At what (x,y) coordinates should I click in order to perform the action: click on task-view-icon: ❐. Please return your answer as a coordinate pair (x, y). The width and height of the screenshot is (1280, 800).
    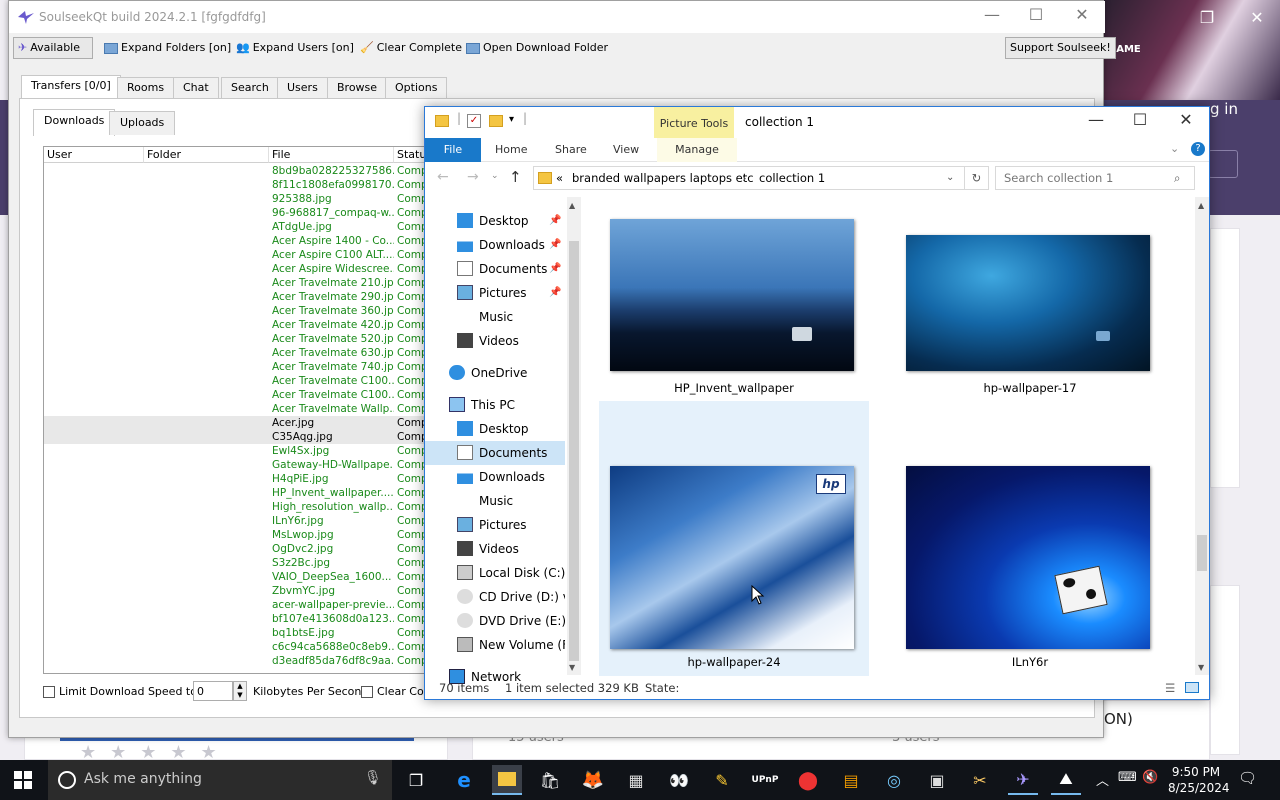
    Looking at the image, I should click on (416, 780).